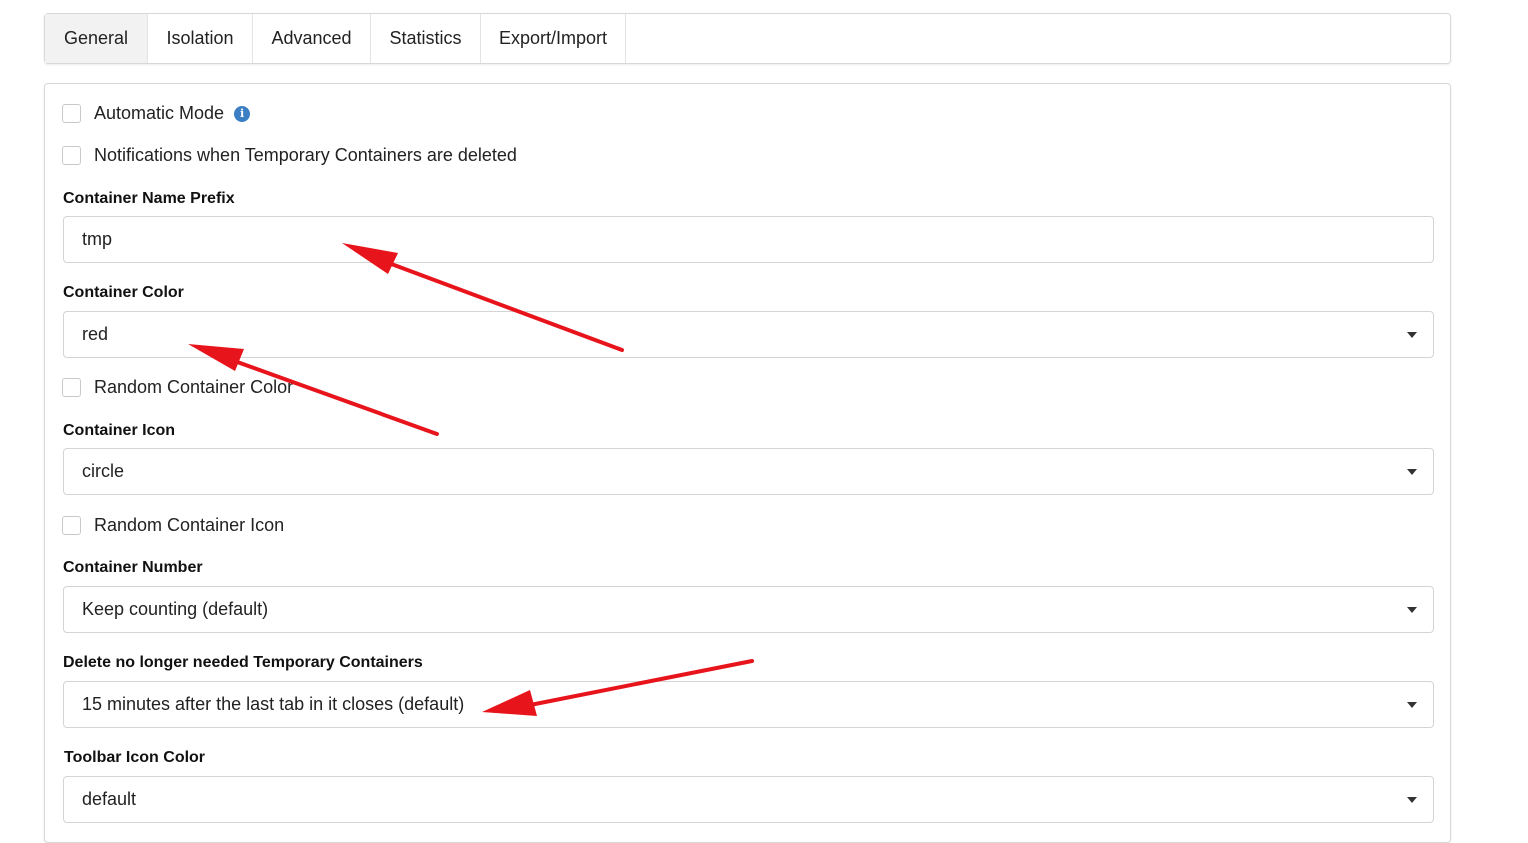 The image size is (1528, 843). Describe the element at coordinates (103, 471) in the screenshot. I see `container-icon-value: circle` at that location.